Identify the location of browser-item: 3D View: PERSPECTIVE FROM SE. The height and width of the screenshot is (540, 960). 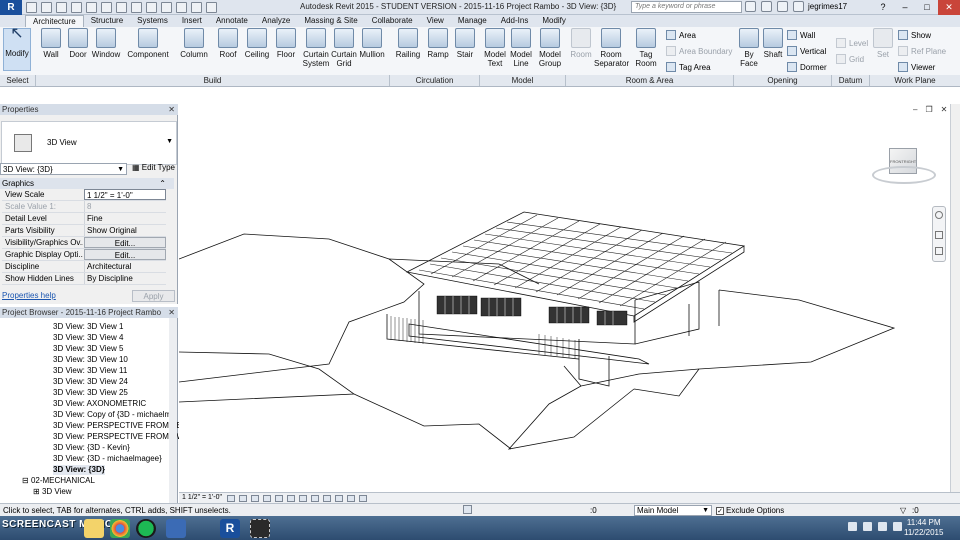
(117, 426).